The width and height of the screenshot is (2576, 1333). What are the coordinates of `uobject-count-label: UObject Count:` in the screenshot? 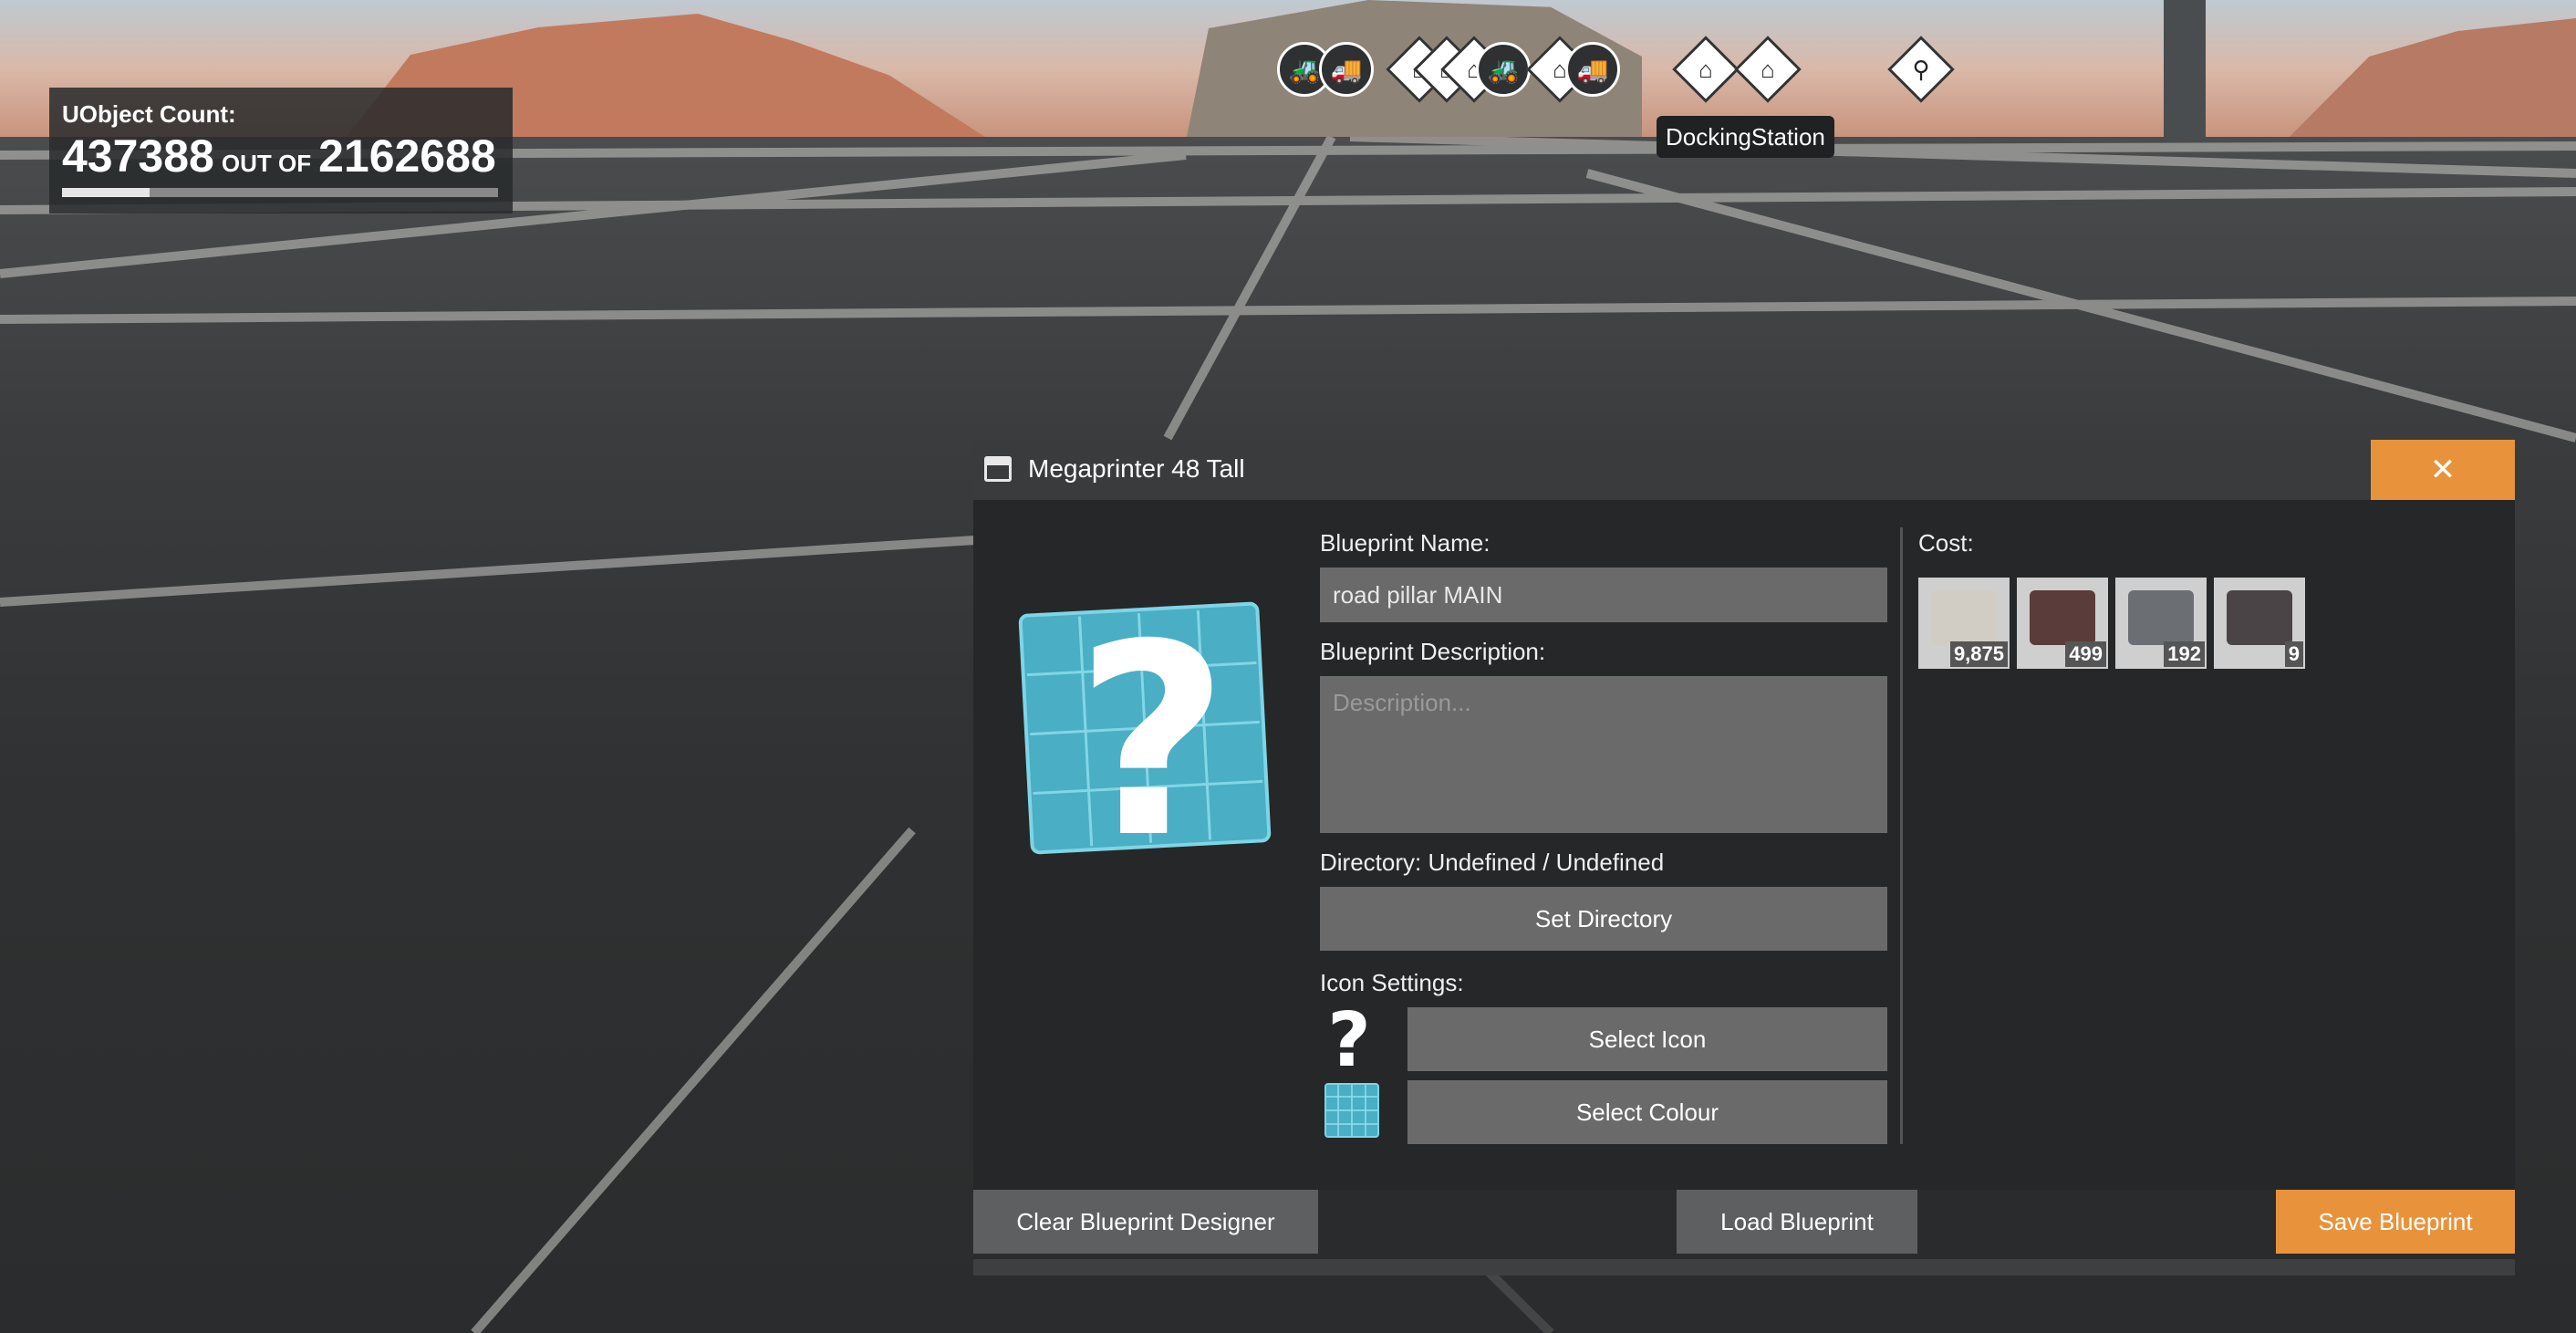 It's located at (149, 114).